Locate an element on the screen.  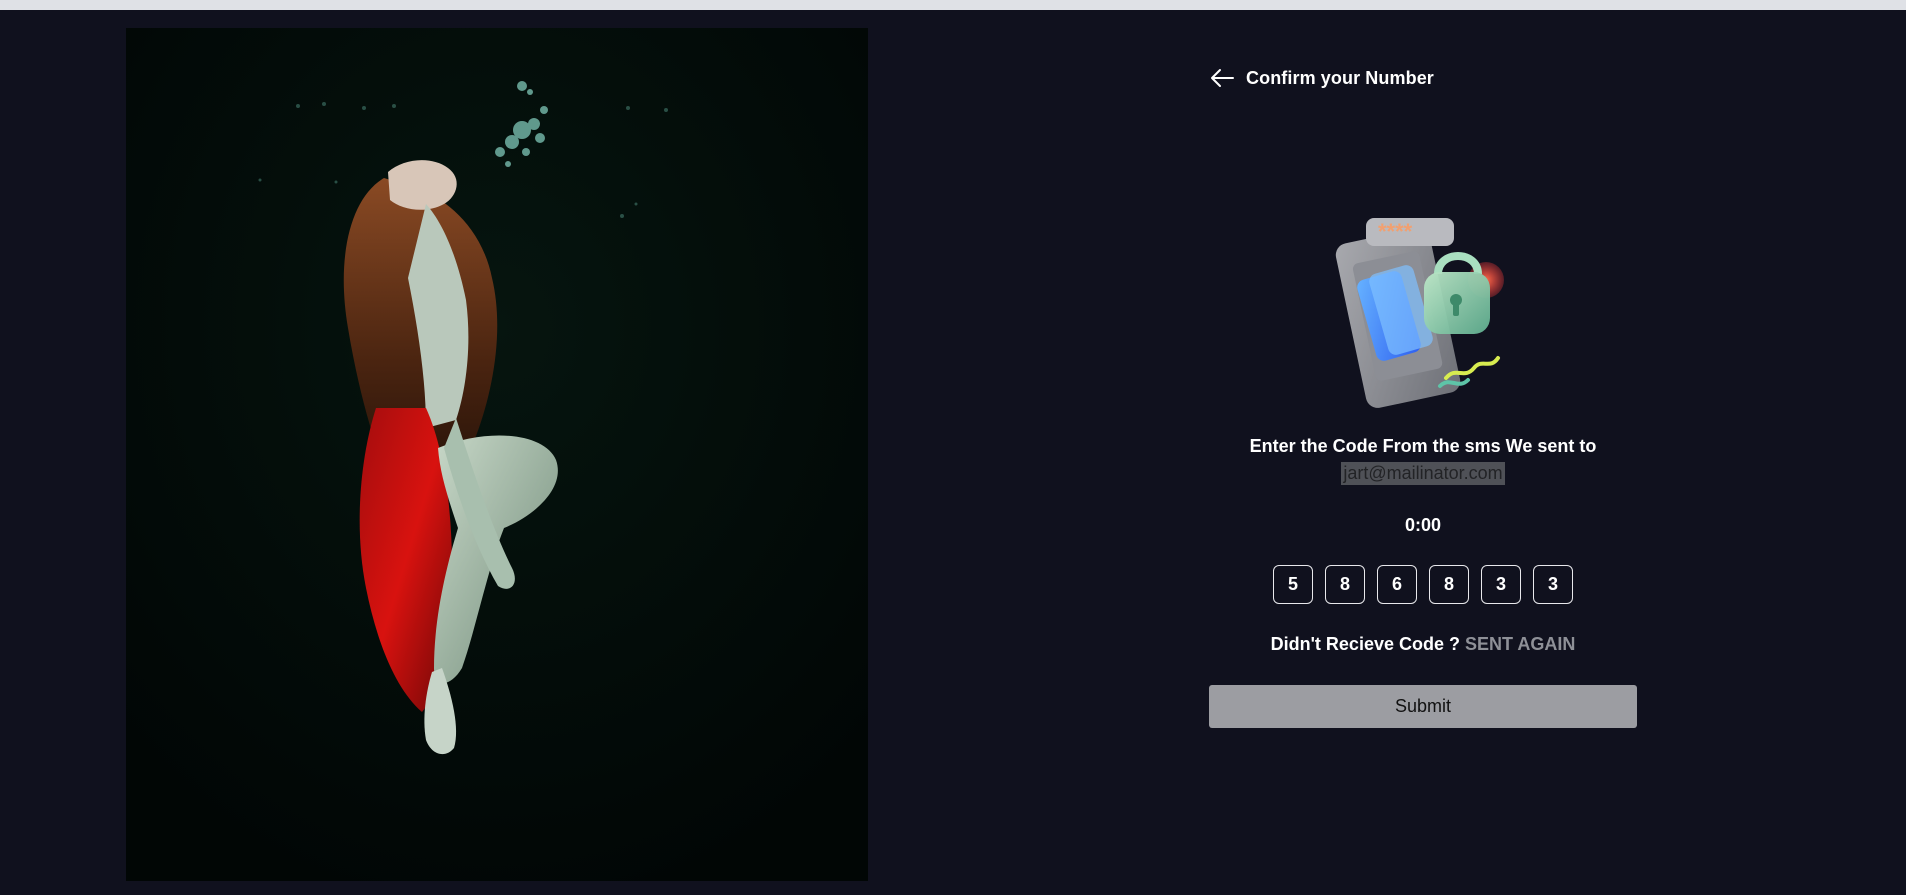
email-address: jart@mailinator.com is located at coordinates (1423, 473).